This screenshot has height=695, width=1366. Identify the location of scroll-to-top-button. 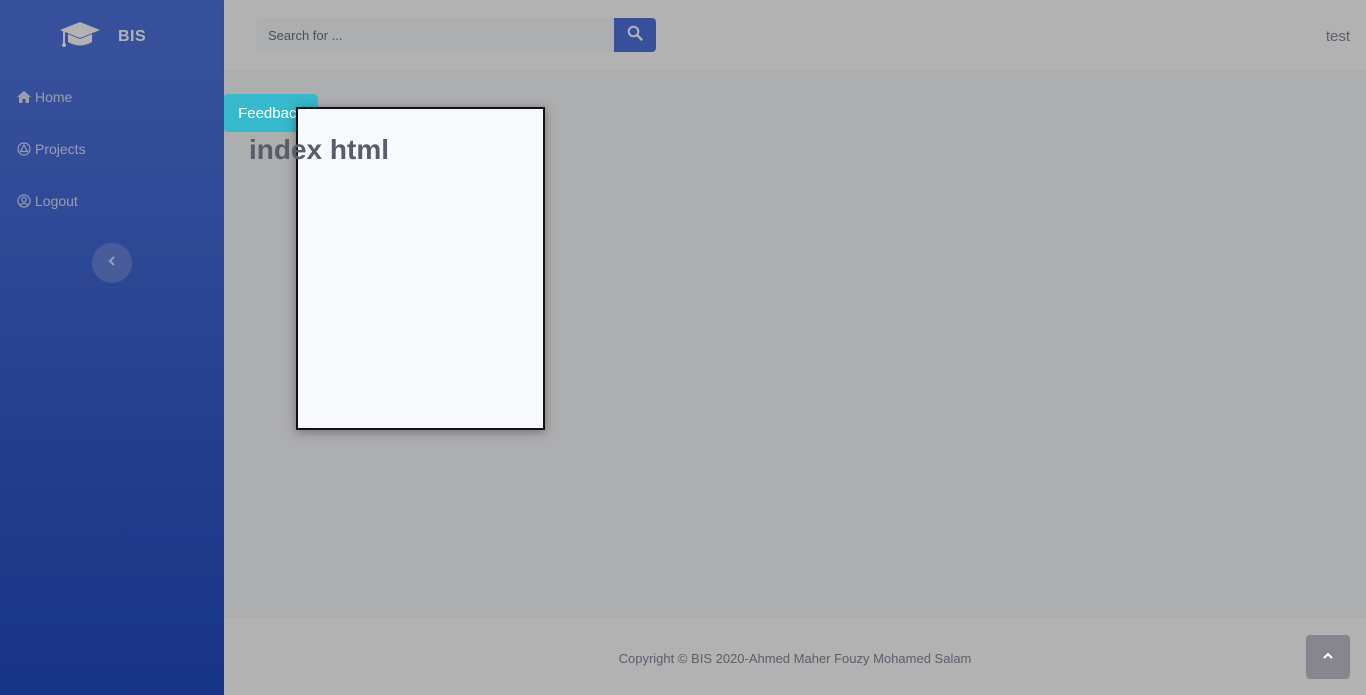
(1328, 657).